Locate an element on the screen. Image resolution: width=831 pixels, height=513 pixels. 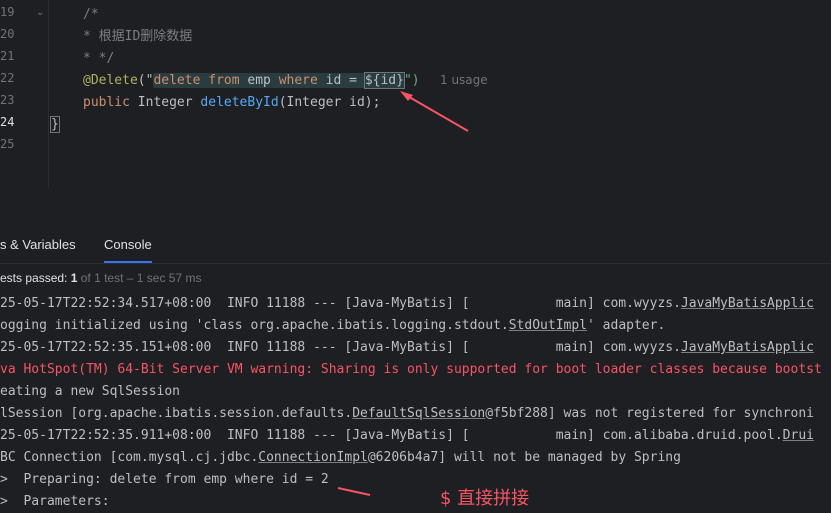
console-link: DefaultSqlSession is located at coordinates (418, 413).